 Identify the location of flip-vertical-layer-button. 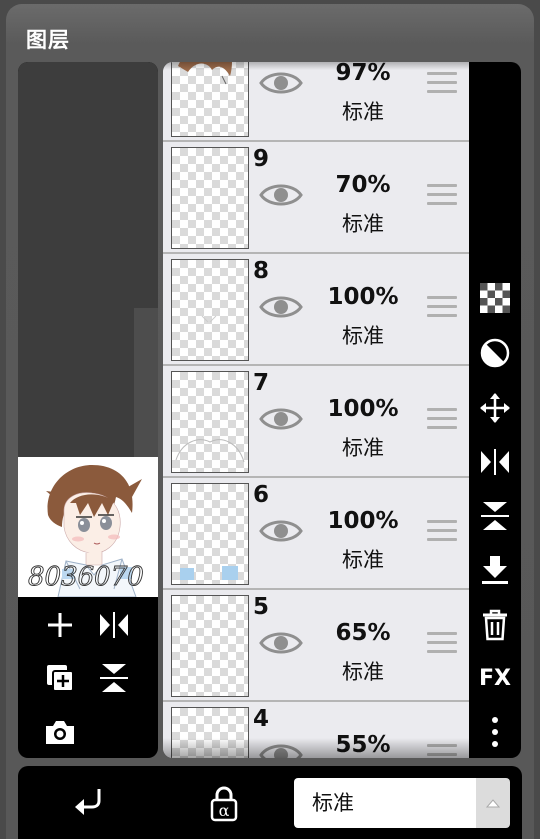
(495, 516).